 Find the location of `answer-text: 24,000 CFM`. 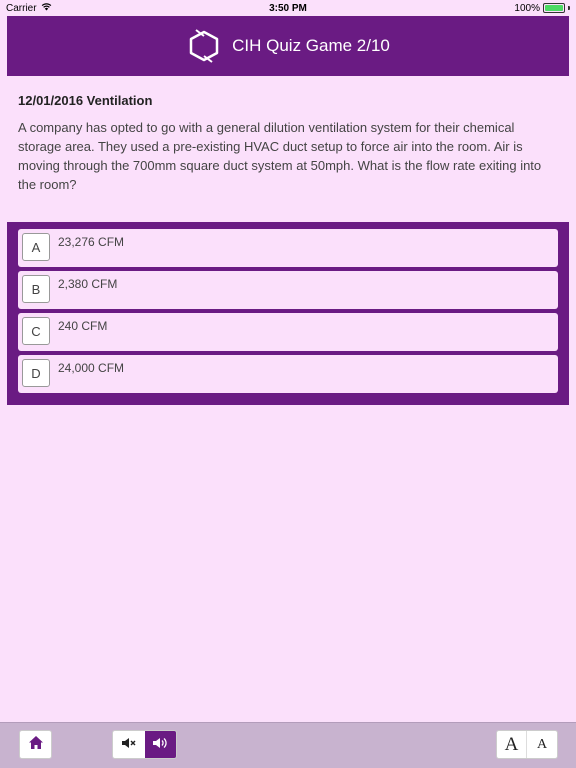

answer-text: 24,000 CFM is located at coordinates (91, 368).